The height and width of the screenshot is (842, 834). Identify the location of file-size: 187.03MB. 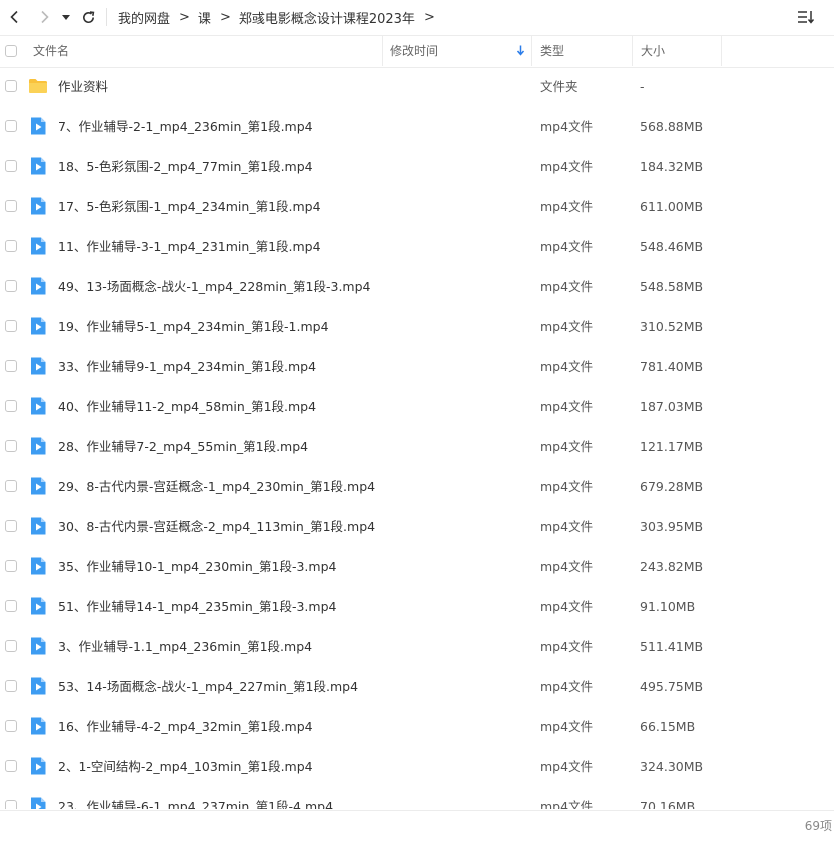
(672, 406).